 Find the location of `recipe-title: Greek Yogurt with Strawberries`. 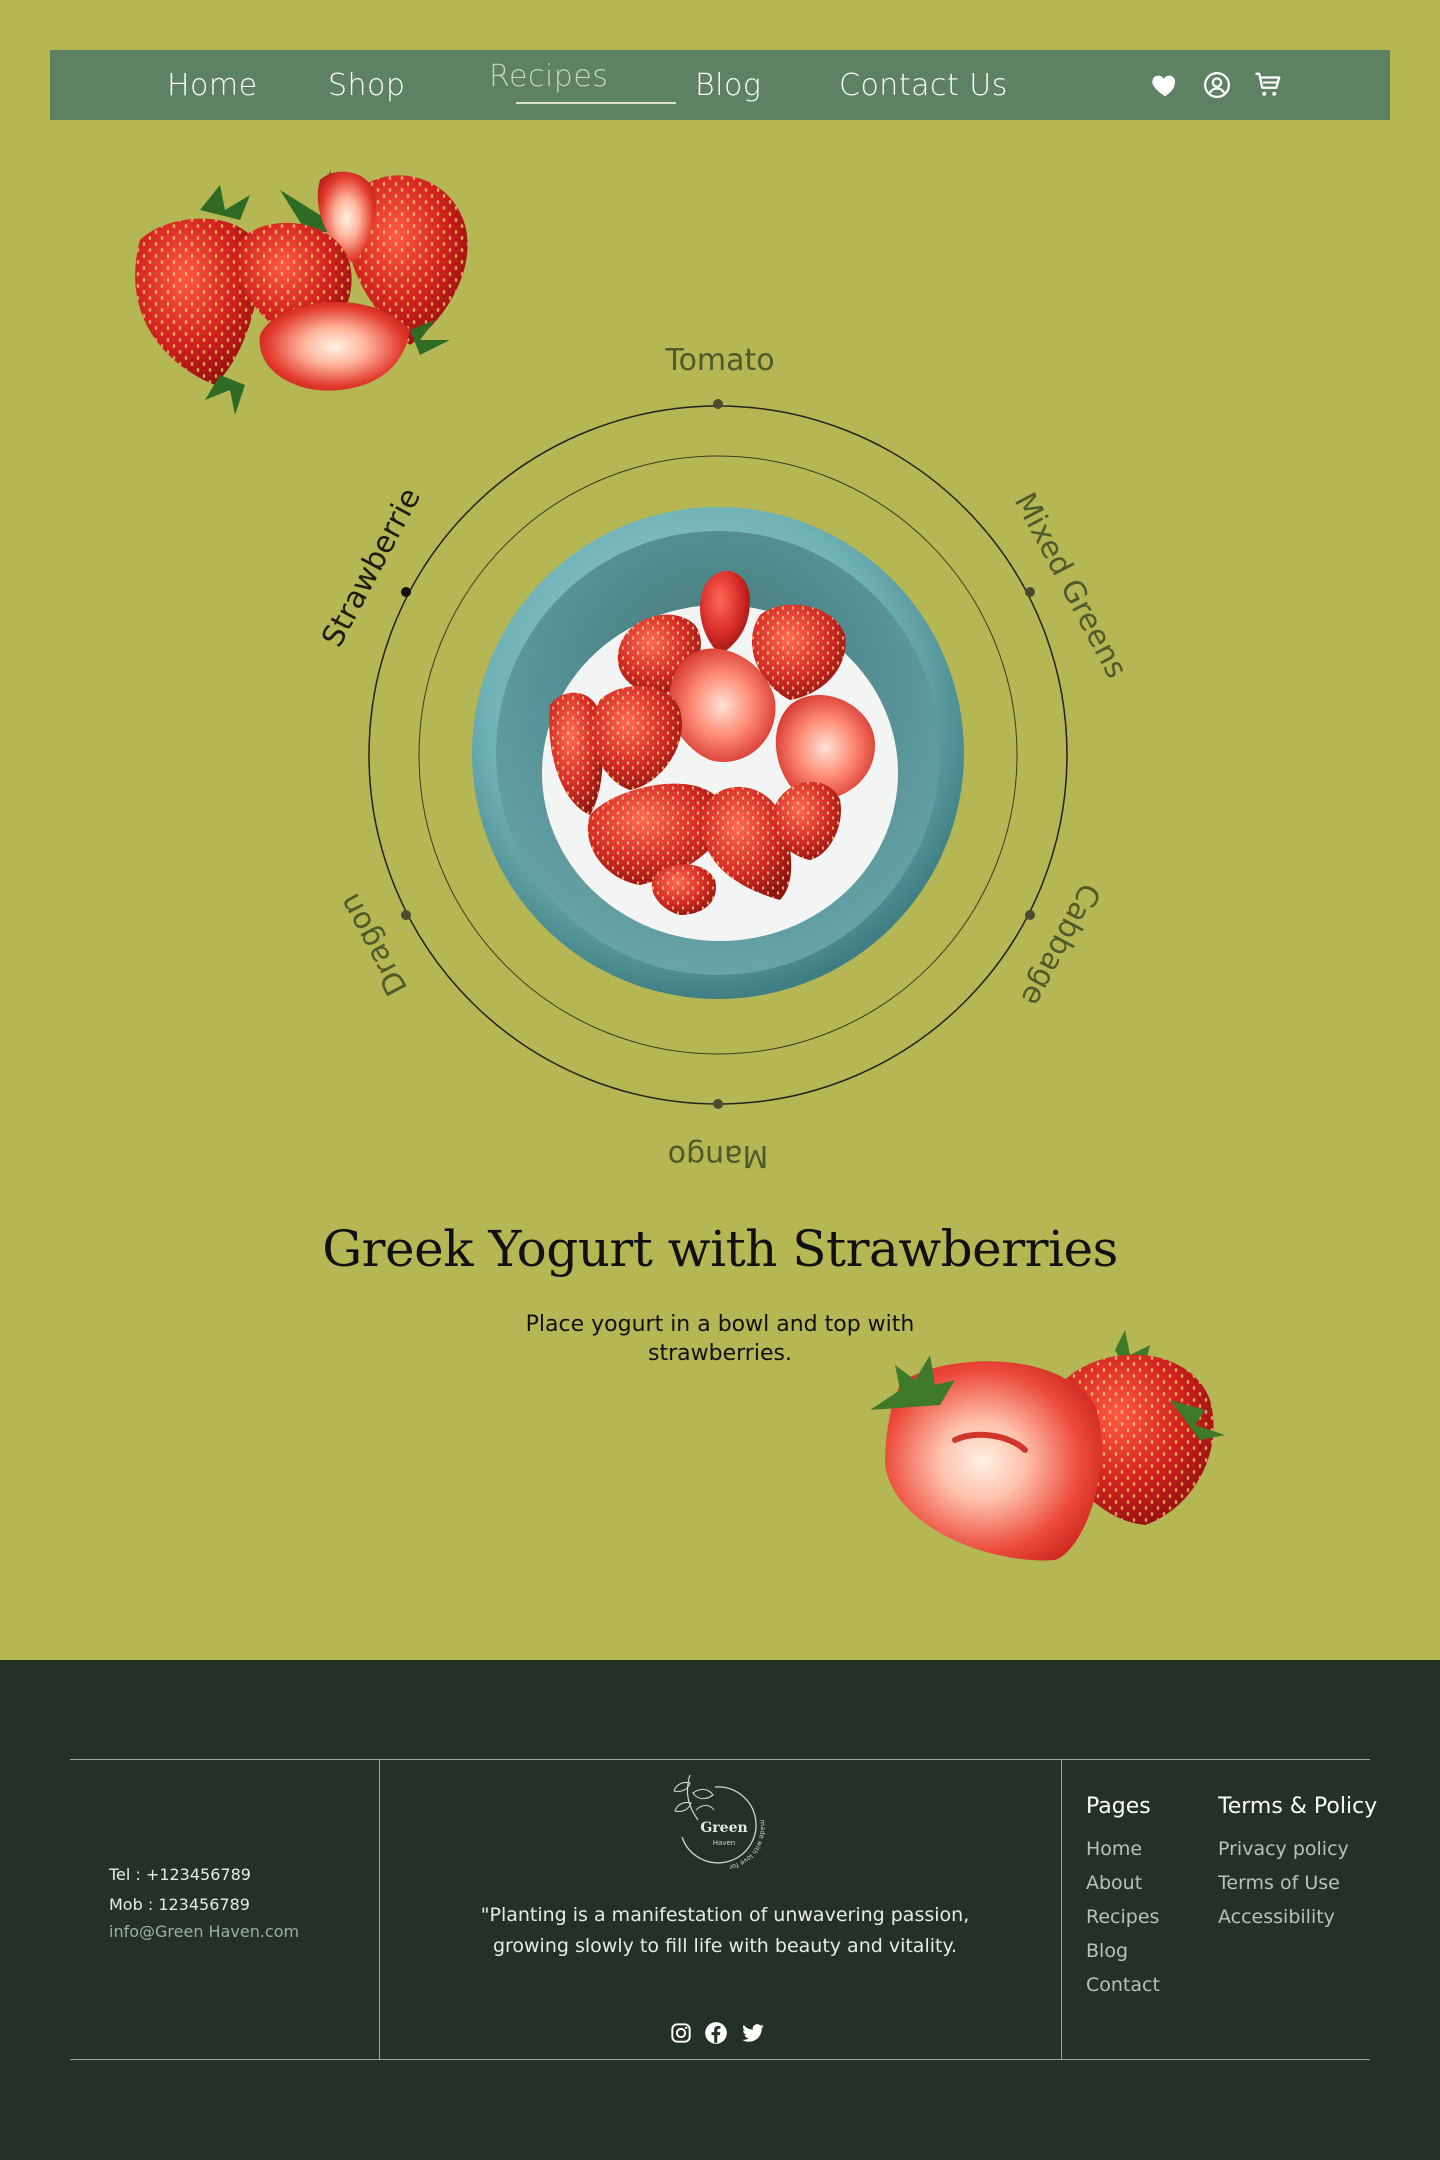

recipe-title: Greek Yogurt with Strawberries is located at coordinates (720, 1249).